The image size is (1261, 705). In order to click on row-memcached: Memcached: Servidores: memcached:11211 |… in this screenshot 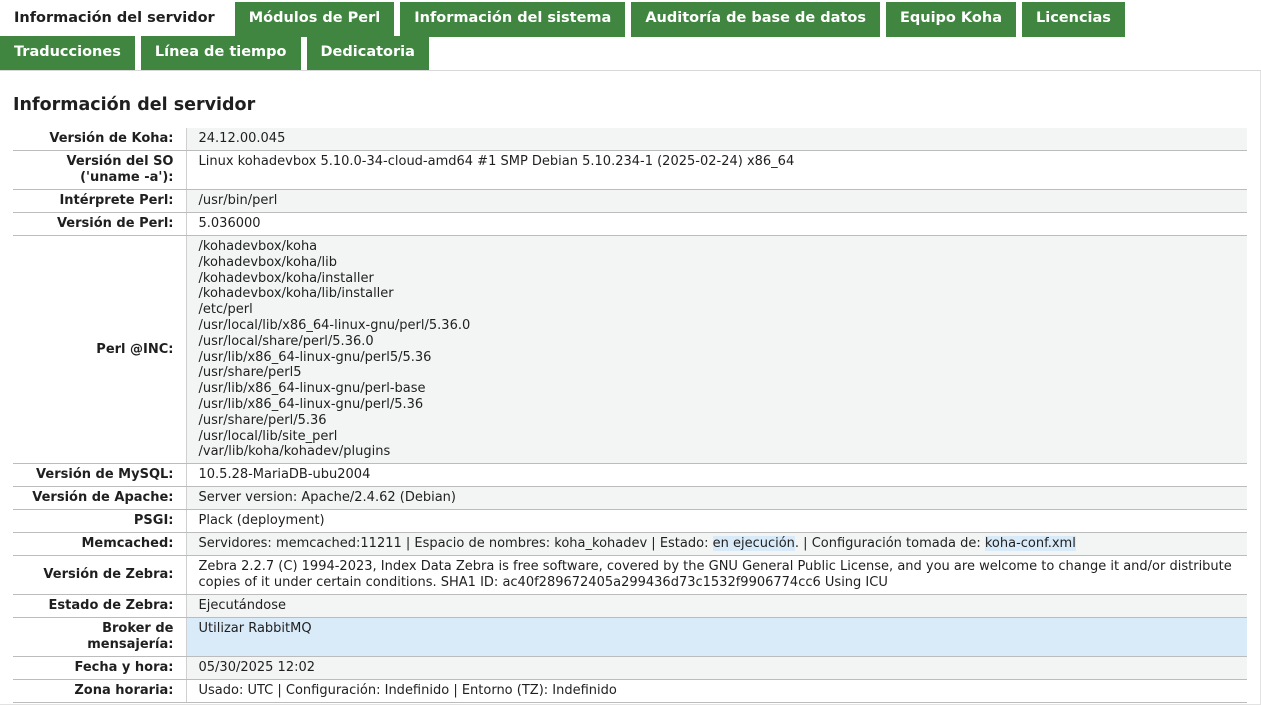, I will do `click(630, 544)`.